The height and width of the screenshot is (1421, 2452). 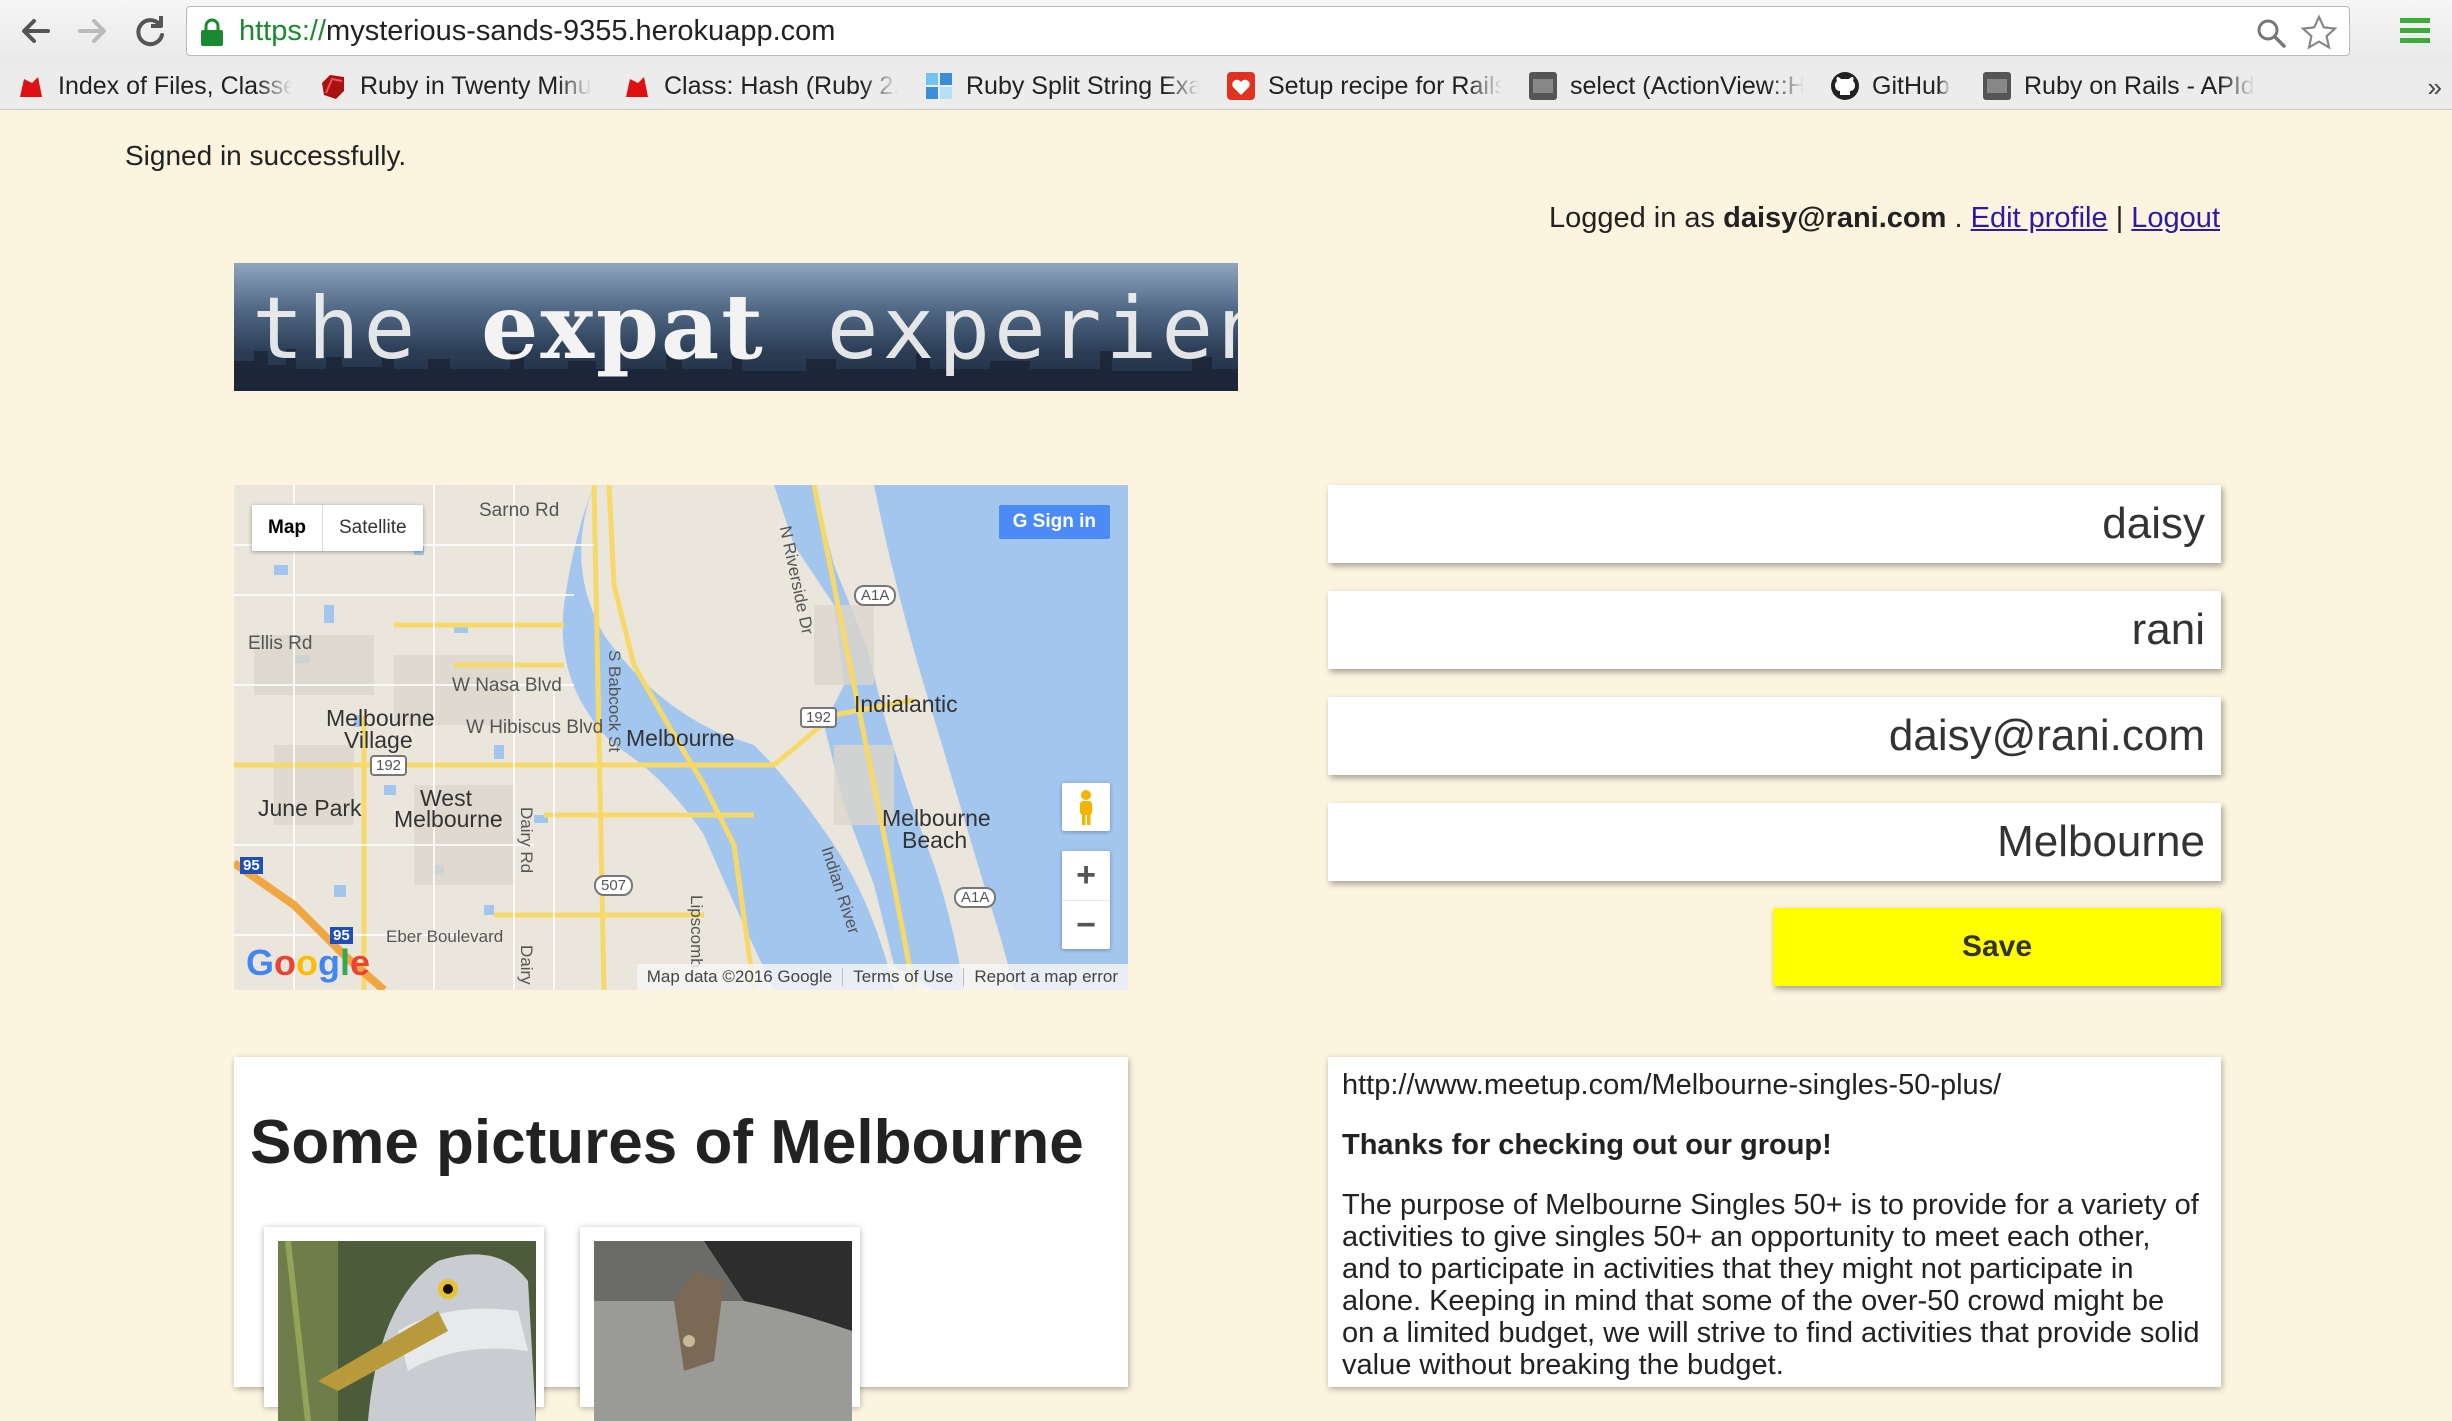 I want to click on pictures-card: Some pictures of Melbourne, so click(x=681, y=1239).